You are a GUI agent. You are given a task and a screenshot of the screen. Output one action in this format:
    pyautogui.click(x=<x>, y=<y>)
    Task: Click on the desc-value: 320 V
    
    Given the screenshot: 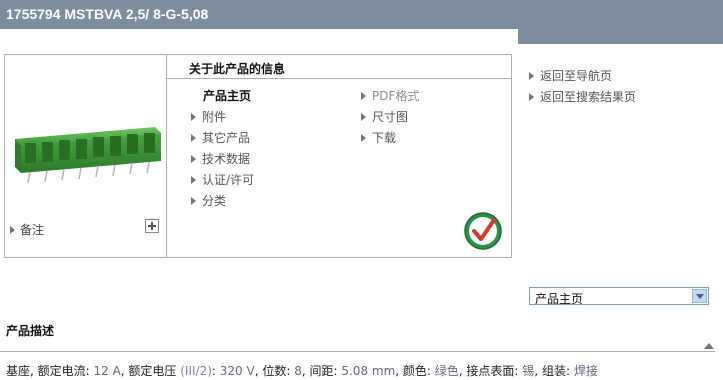 What is the action you would take?
    pyautogui.click(x=237, y=371)
    